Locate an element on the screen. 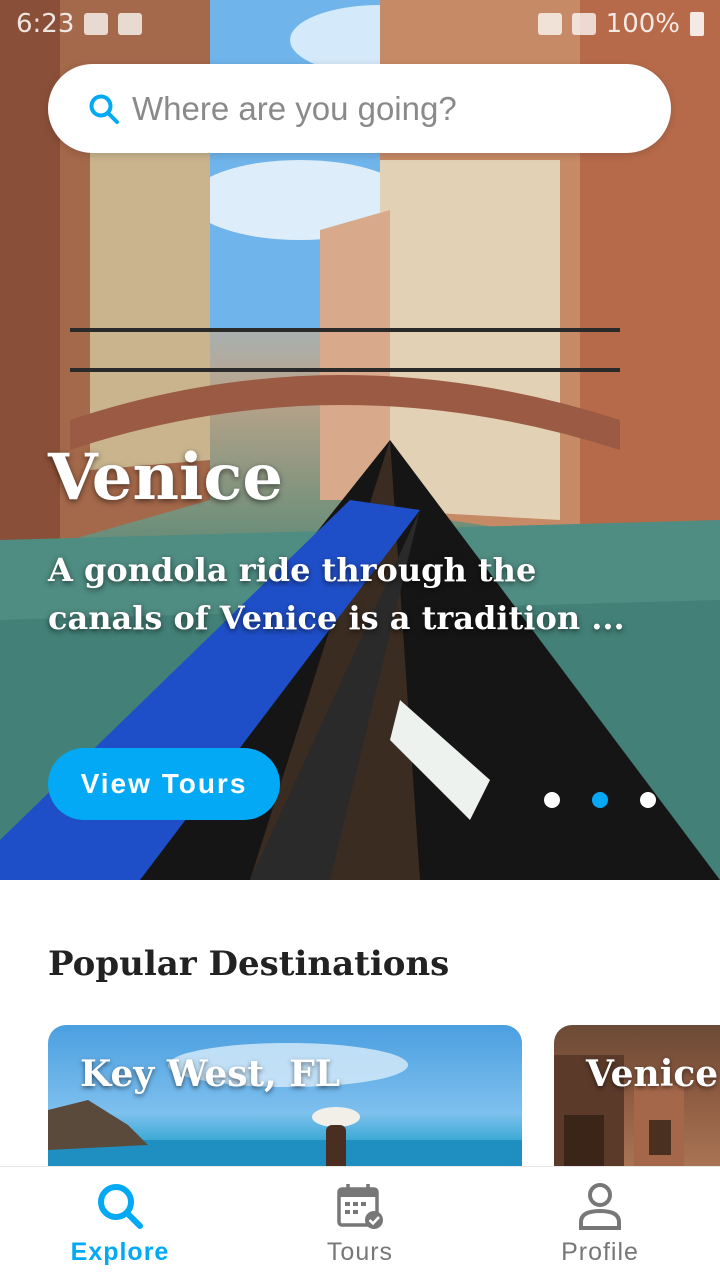 The height and width of the screenshot is (1280, 720). signal-icon is located at coordinates (583, 24).